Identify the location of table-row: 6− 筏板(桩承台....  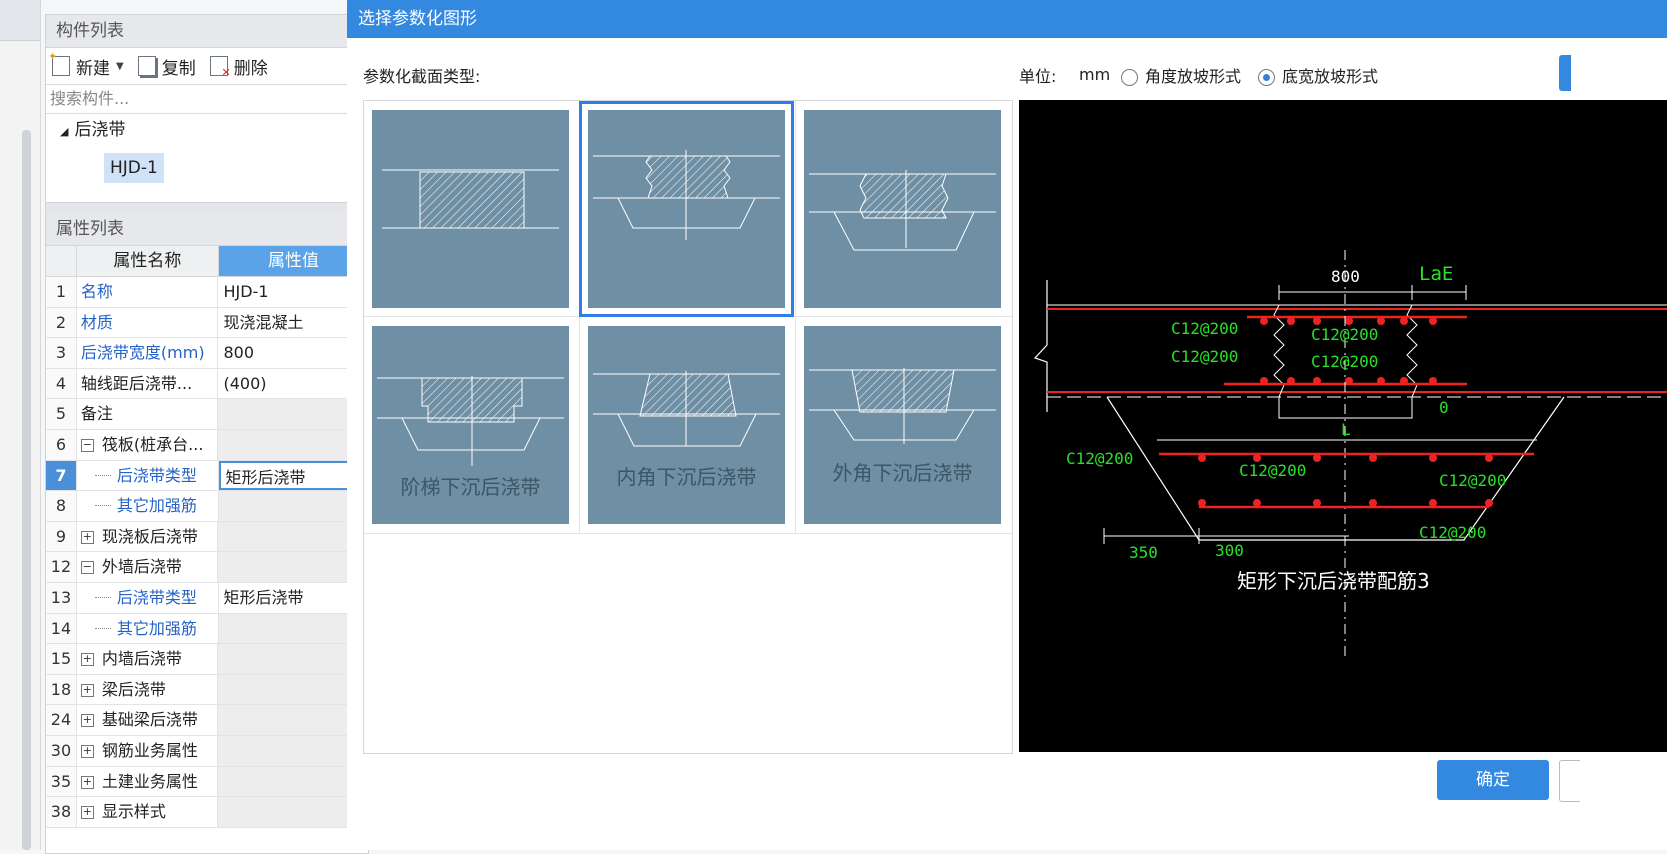
(207, 445).